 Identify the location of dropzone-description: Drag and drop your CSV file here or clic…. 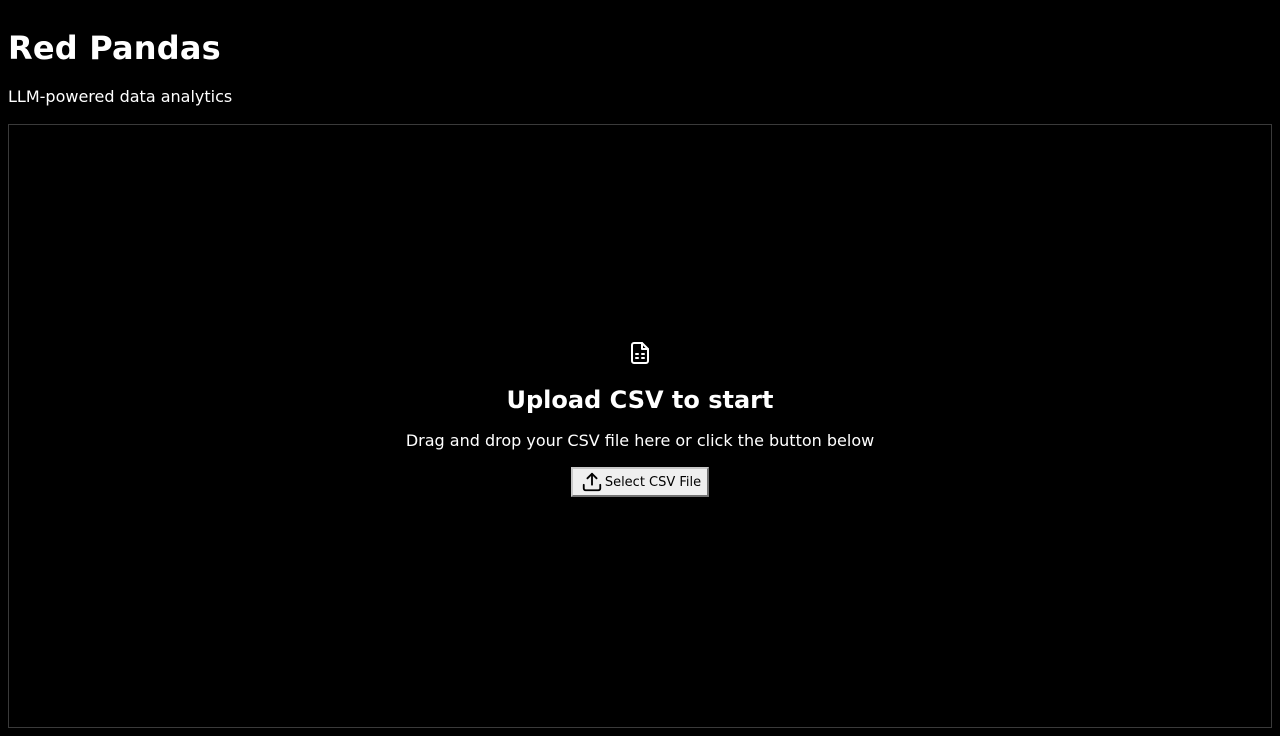
(640, 440).